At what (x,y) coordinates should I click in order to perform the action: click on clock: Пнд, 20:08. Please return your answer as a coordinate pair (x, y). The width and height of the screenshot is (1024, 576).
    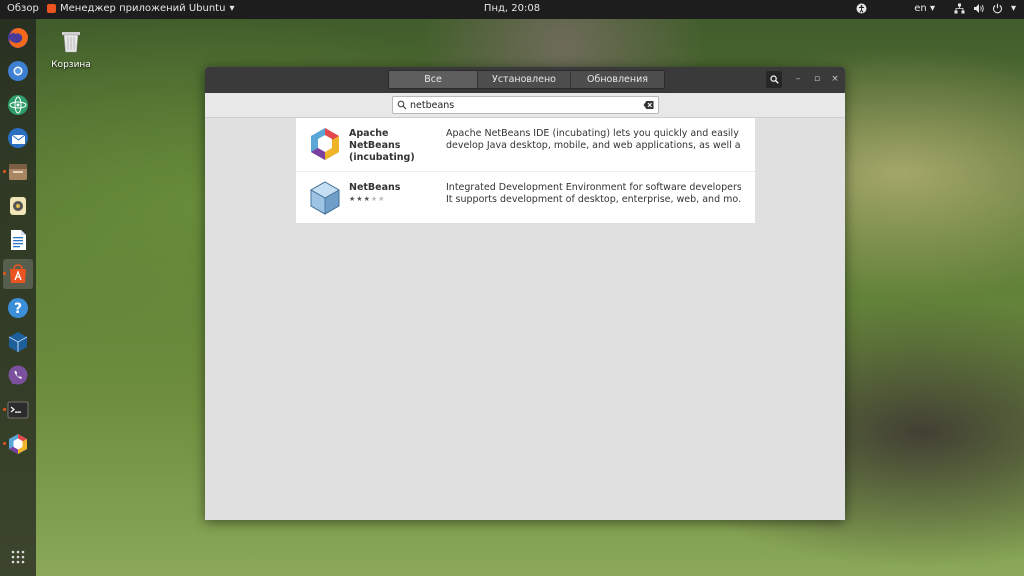
    Looking at the image, I should click on (512, 8).